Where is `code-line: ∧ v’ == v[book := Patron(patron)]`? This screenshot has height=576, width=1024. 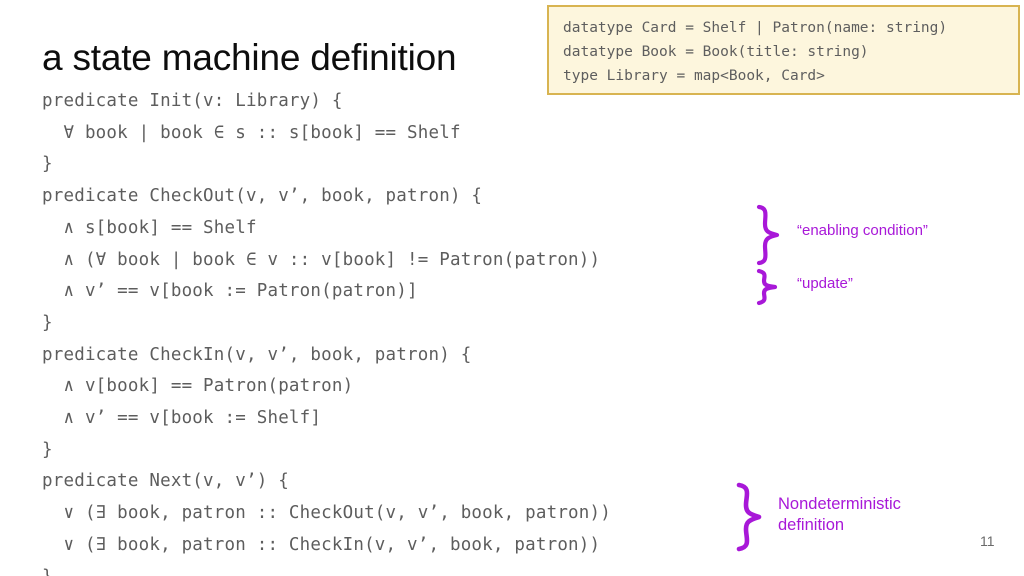 code-line: ∧ v’ == v[book := Patron(patron)] is located at coordinates (230, 291).